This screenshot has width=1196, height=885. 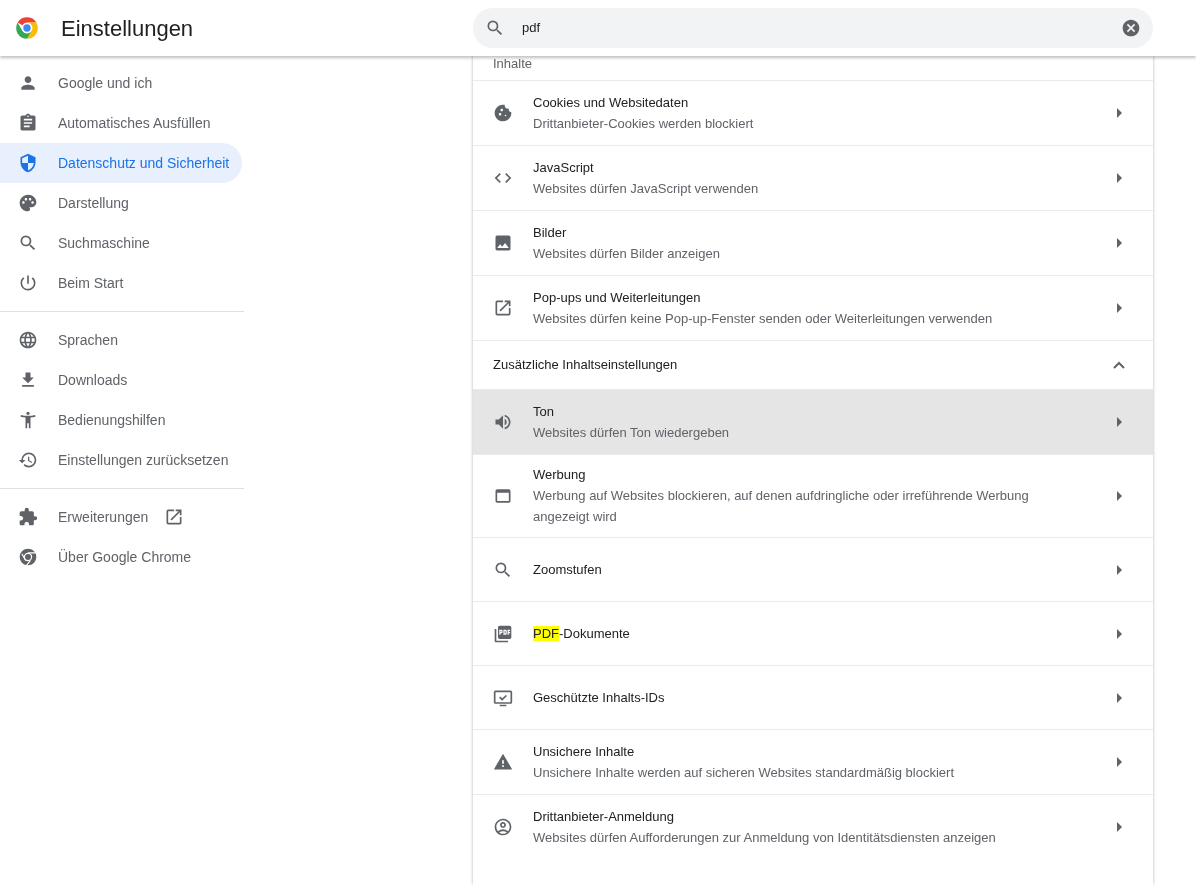 What do you see at coordinates (28, 340) in the screenshot?
I see `globe-icon` at bounding box center [28, 340].